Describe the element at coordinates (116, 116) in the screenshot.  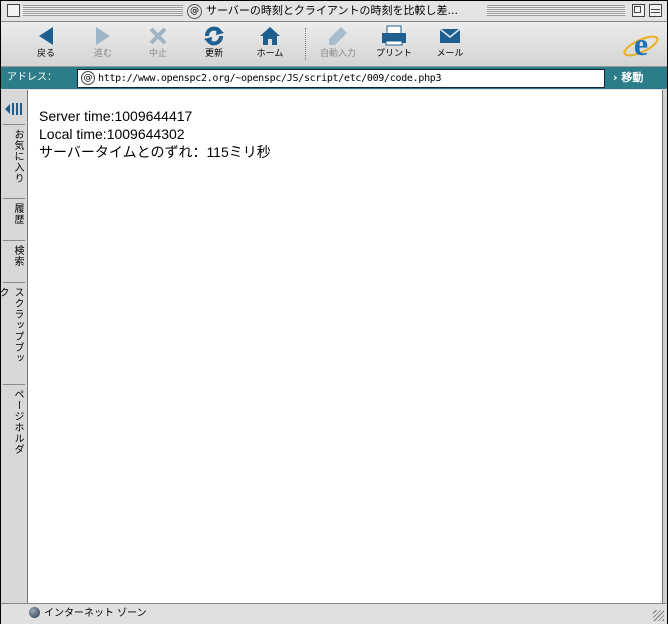
I see `server-time-line: Server time:1009644417` at that location.